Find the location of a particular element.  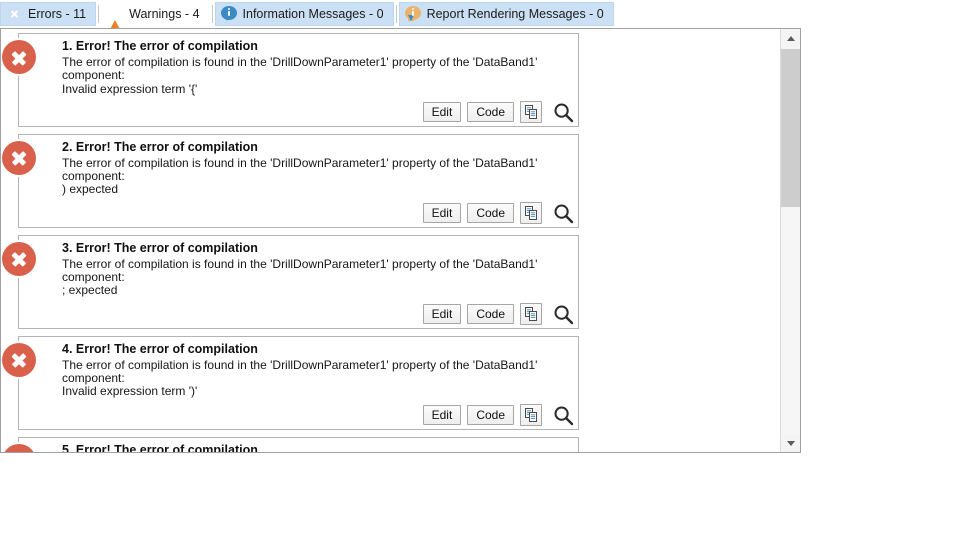

scrollbar-track is located at coordinates (790, 240).